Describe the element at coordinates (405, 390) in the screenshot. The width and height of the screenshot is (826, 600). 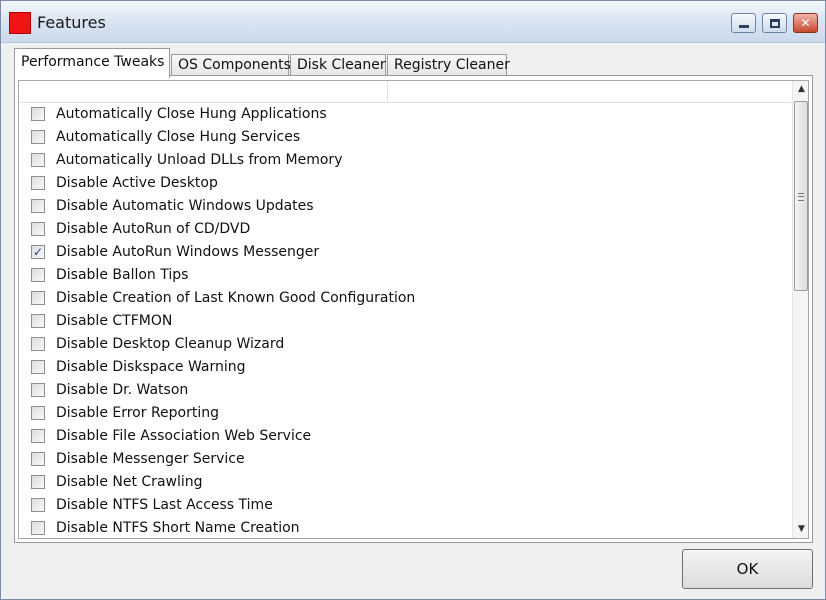
I see `feature-row: Disable Dr. Watson` at that location.